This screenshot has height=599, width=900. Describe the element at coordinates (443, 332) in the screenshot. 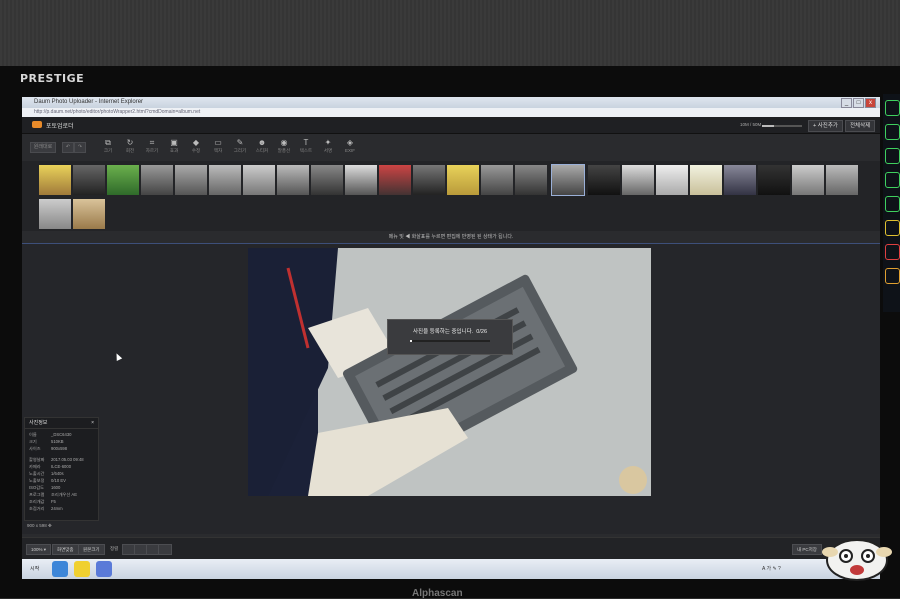

I see `upload-message-text: 사진을 등록하는 중입니다.` at that location.